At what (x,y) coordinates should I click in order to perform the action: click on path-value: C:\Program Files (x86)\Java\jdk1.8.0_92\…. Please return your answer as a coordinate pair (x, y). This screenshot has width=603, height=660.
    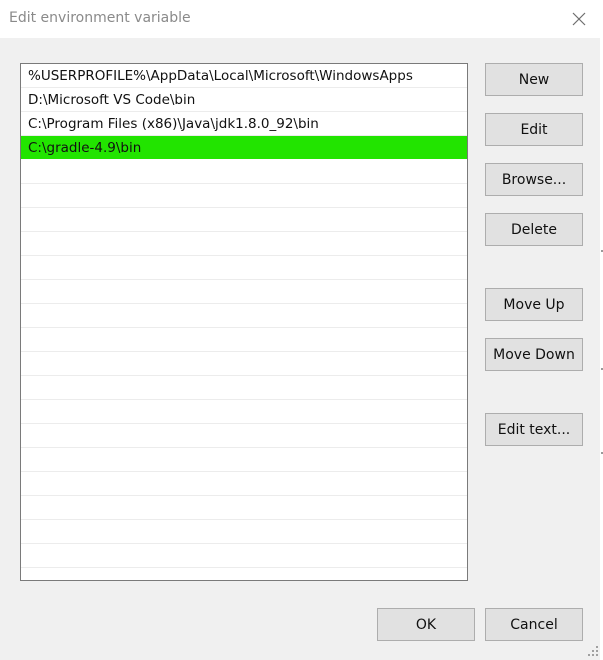
    Looking at the image, I should click on (173, 124).